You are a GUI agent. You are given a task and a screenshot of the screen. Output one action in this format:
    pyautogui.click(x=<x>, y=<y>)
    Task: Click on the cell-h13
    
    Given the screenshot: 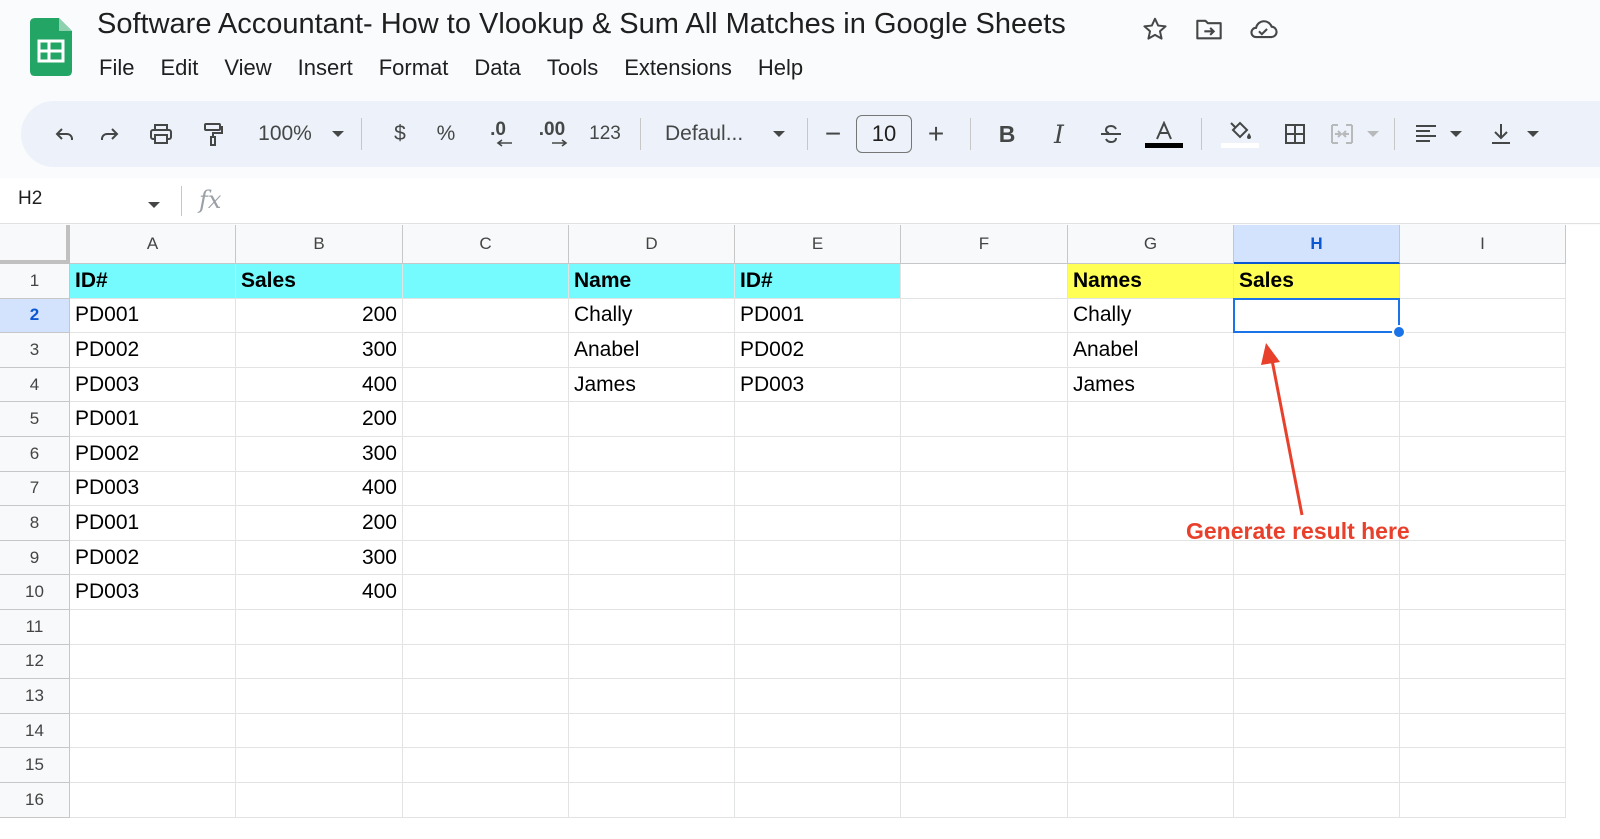 What is the action you would take?
    pyautogui.click(x=1317, y=696)
    